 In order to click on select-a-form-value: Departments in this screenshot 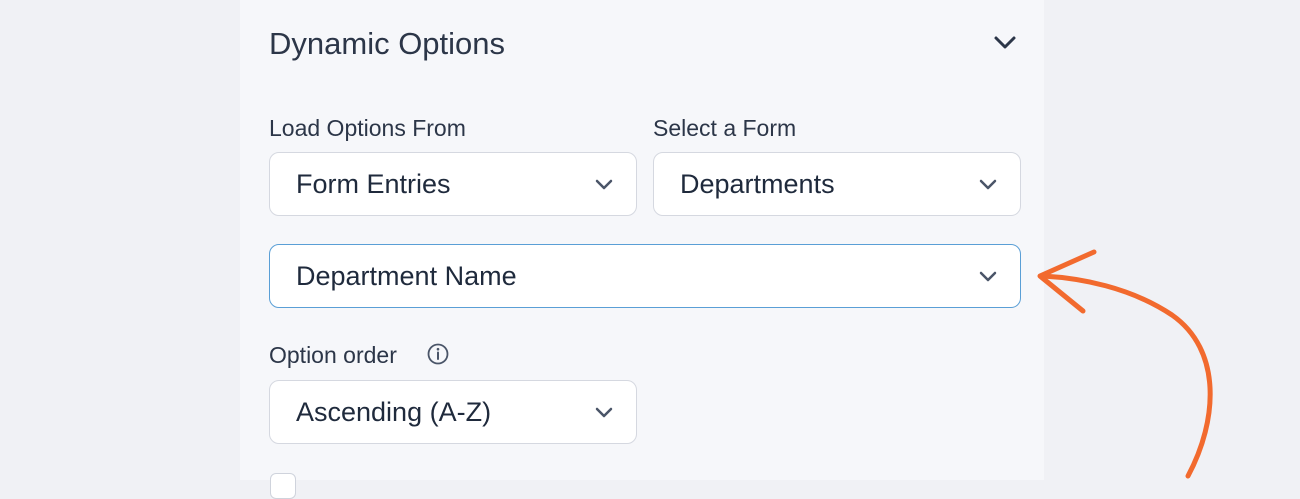, I will do `click(757, 184)`.